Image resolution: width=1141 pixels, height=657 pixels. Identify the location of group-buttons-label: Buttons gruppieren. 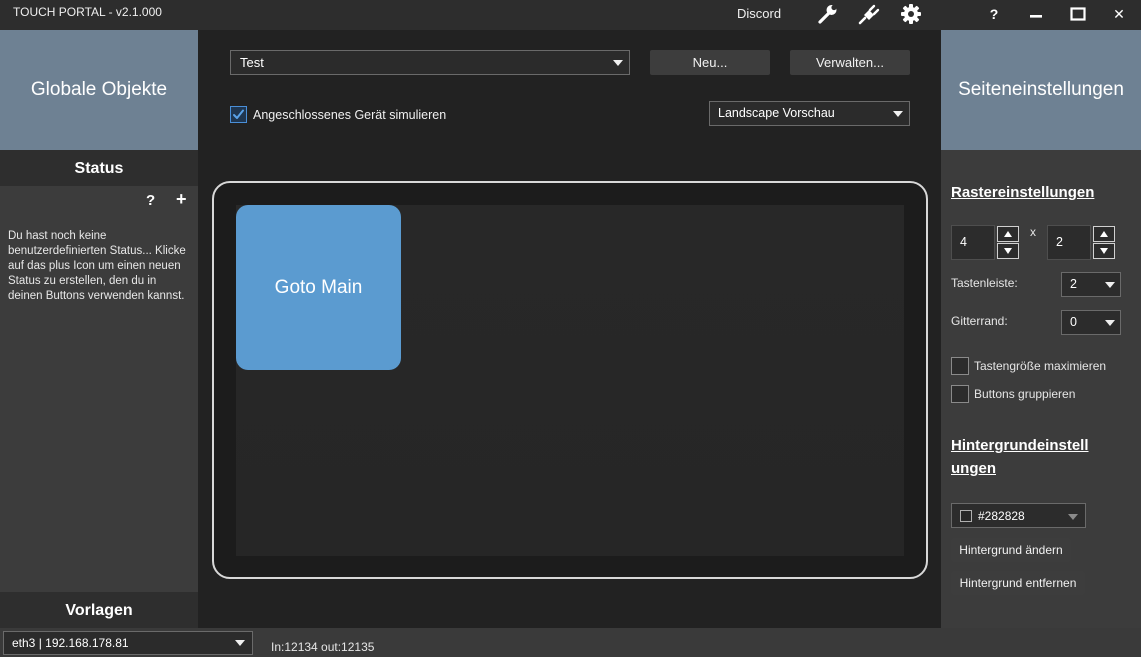
(1025, 394).